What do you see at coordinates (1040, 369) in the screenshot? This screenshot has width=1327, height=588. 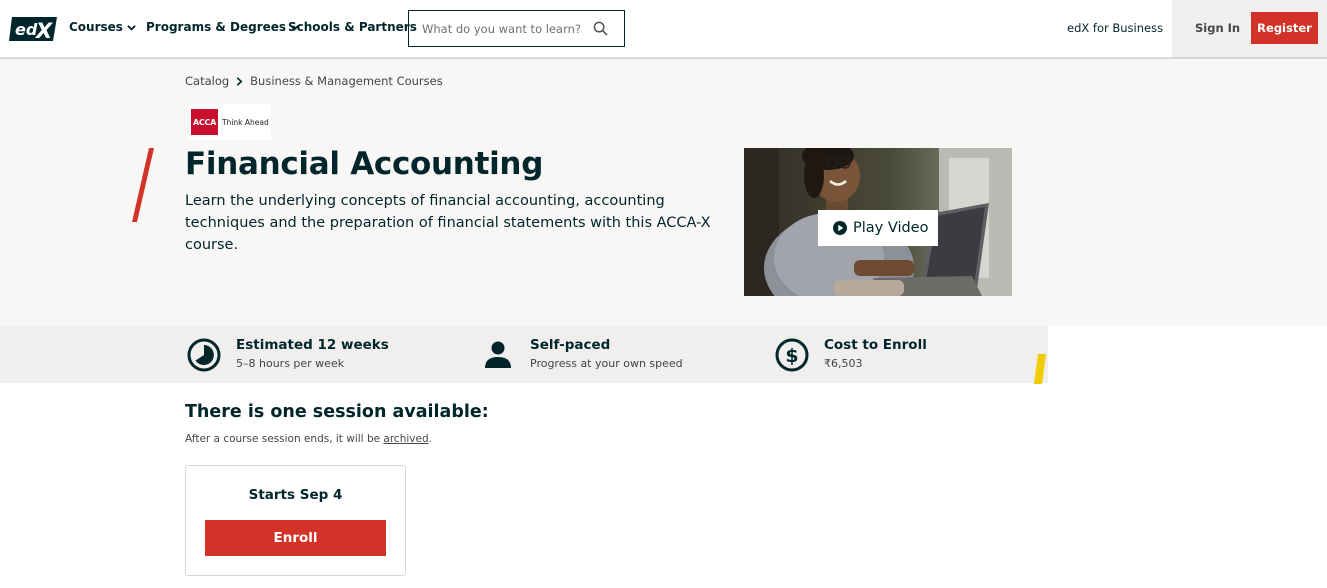 I see `decorative-yellow-slash` at bounding box center [1040, 369].